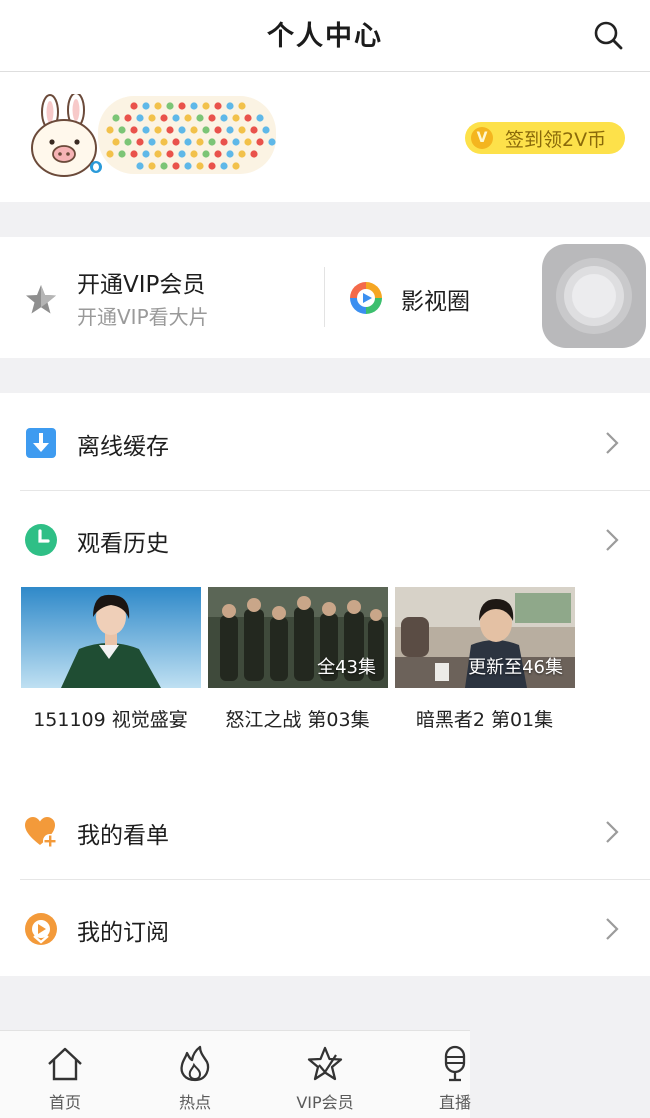  Describe the element at coordinates (556, 139) in the screenshot. I see `checkin-label: 签到领2V币` at that location.